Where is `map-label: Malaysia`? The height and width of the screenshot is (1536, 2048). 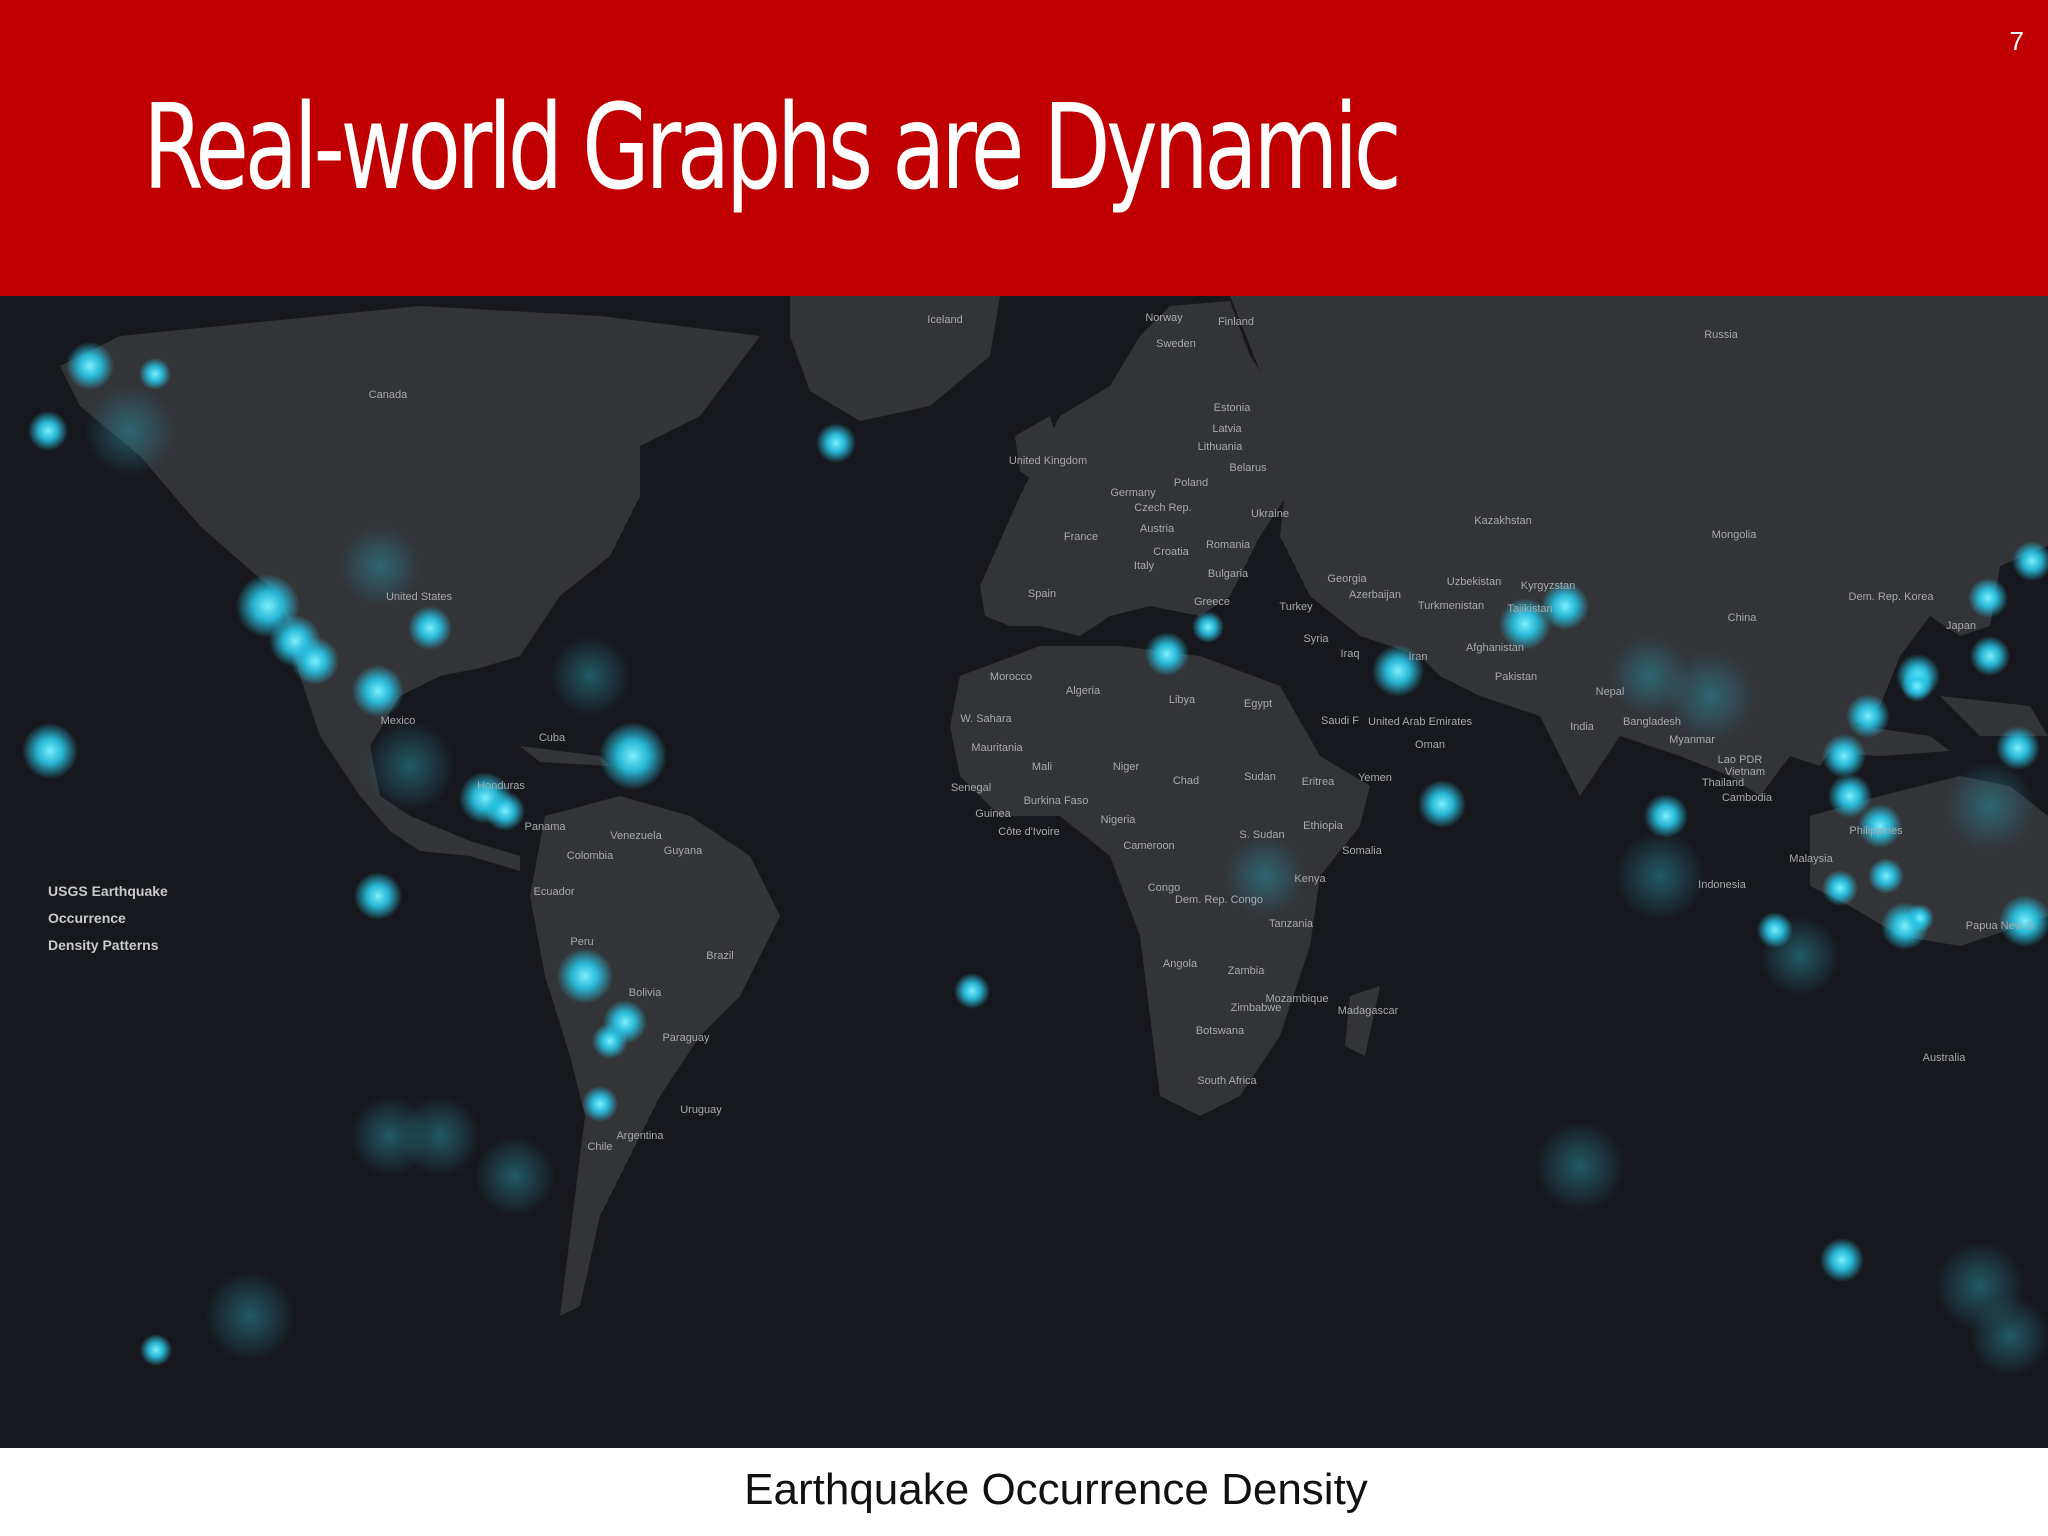
map-label: Malaysia is located at coordinates (1811, 859).